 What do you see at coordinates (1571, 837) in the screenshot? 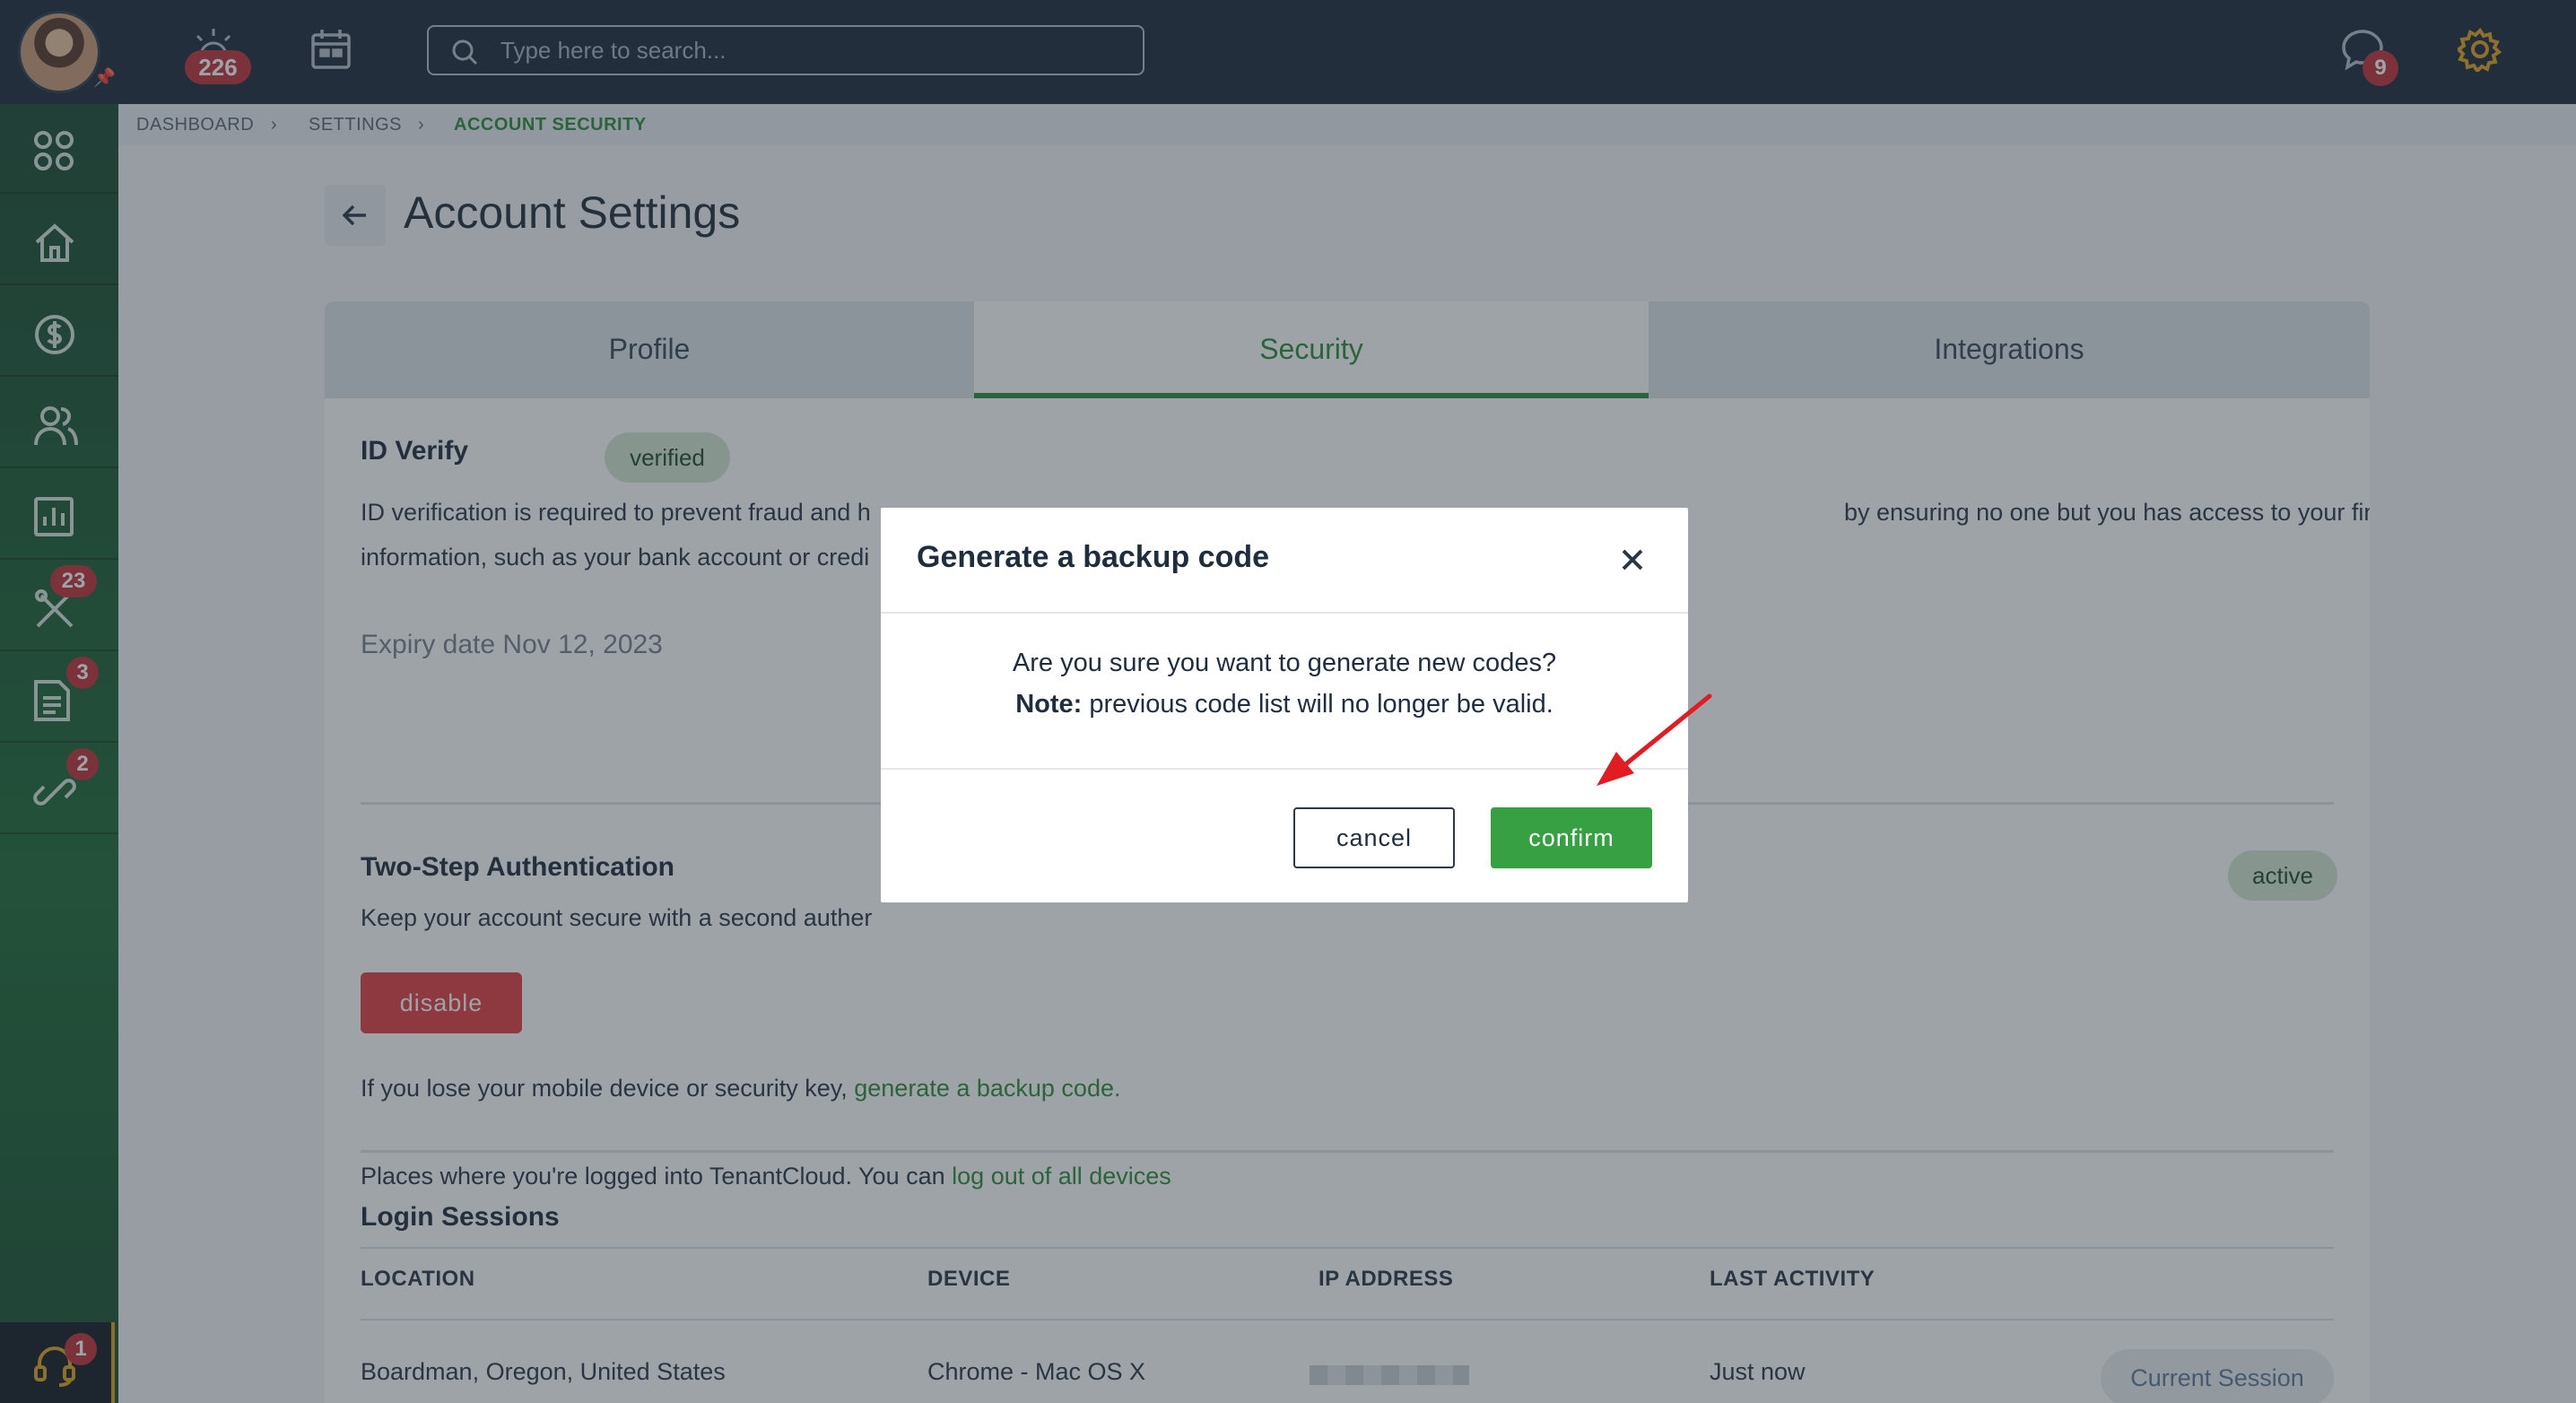
I see `confirm-button: confirm` at bounding box center [1571, 837].